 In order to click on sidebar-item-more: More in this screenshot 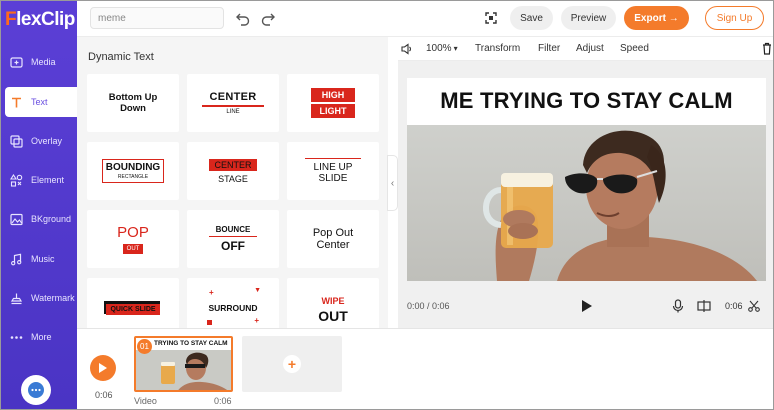, I will do `click(41, 337)`.